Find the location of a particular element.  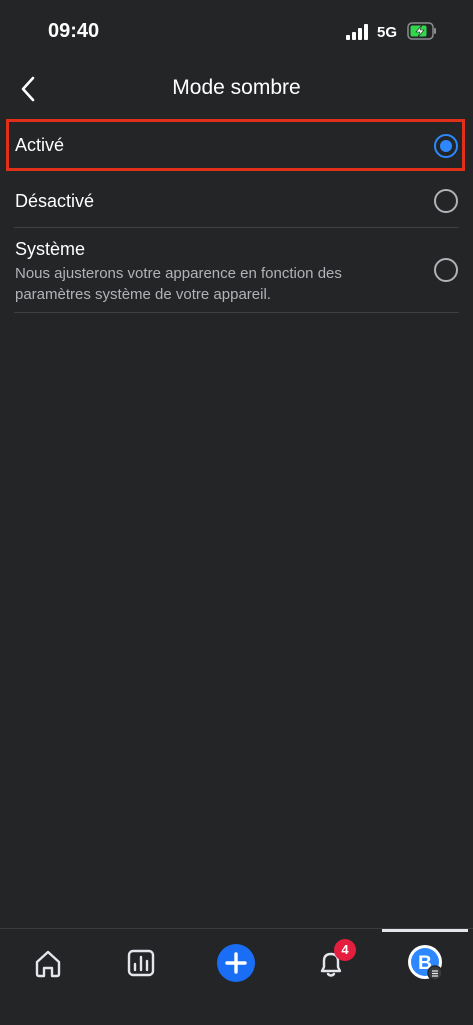

active-tab-indicator is located at coordinates (425, 930).